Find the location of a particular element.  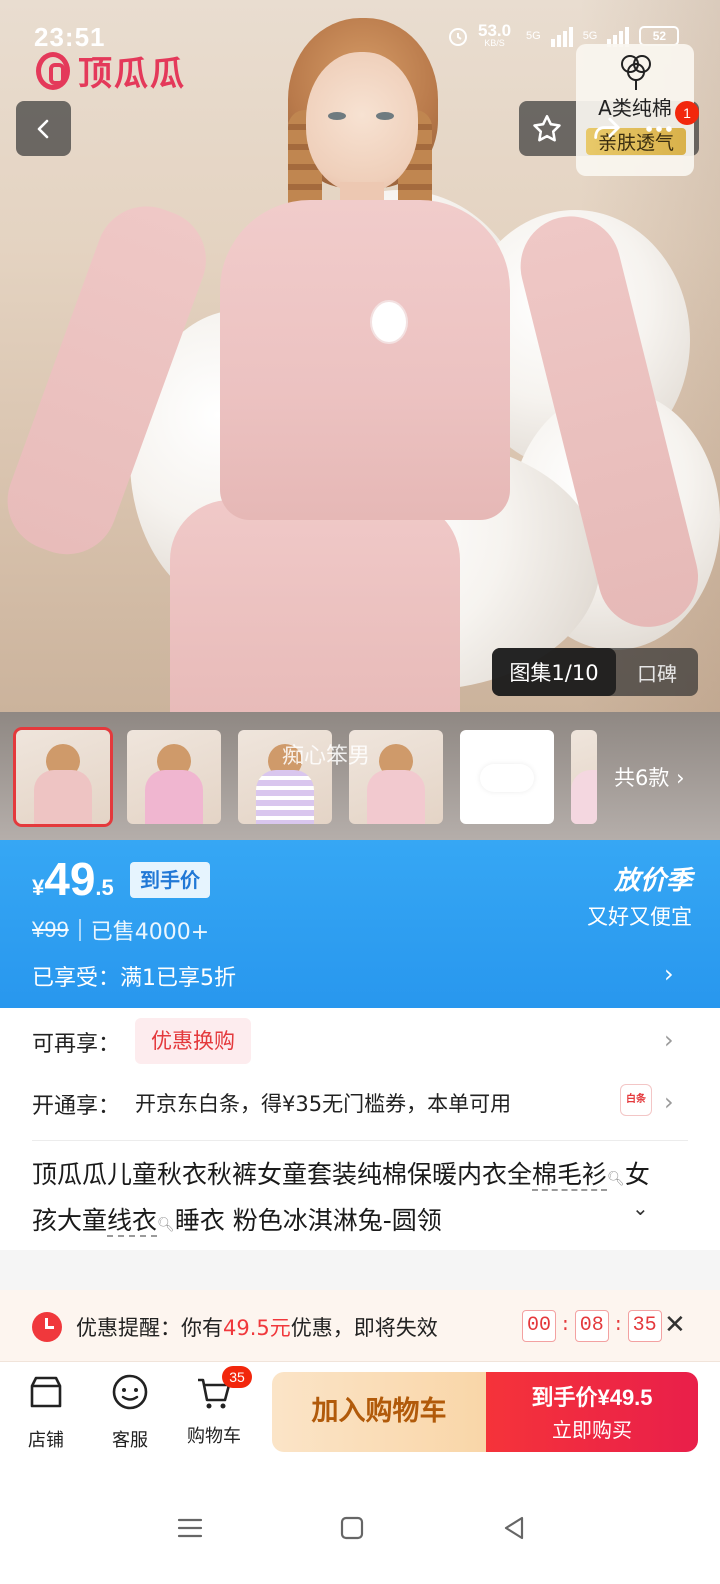

bottom-action-bar: 店铺 客服 35 购物车 加入购物车 到手价¥49.5 立即购买 is located at coordinates (360, 1413).